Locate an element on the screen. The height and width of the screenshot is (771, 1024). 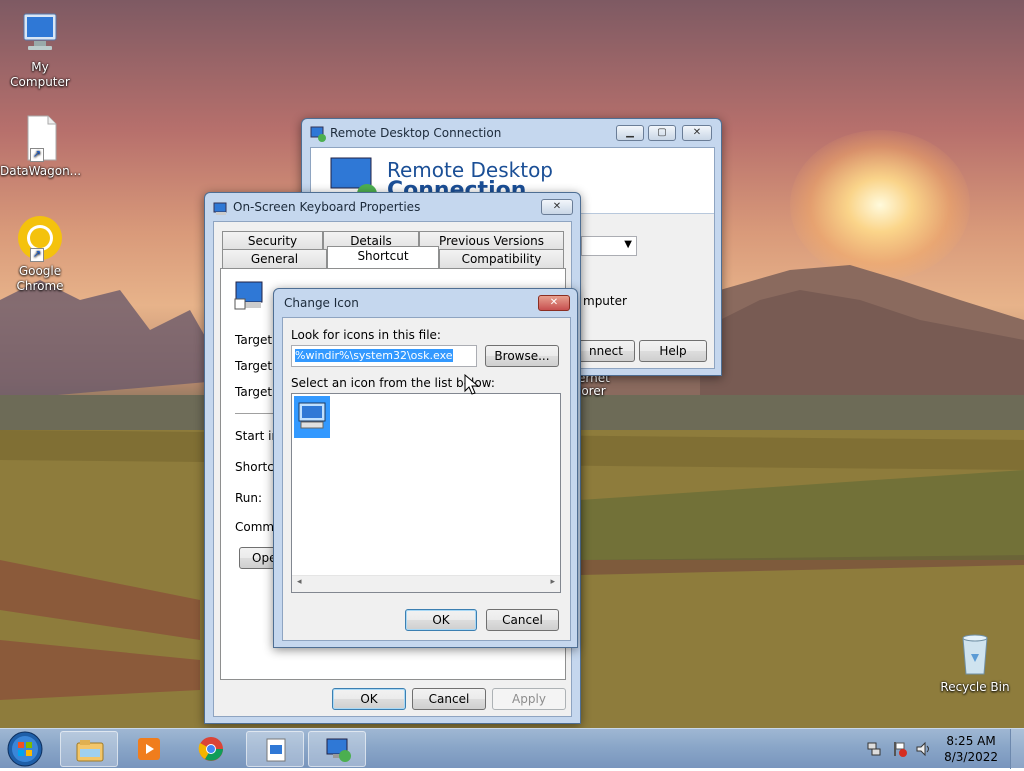
tab-security: Security is located at coordinates (272, 240).